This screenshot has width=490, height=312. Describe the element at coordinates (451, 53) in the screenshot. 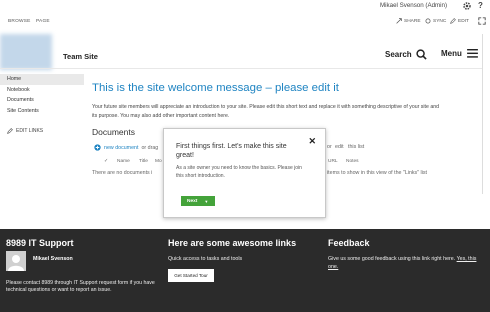

I see `menu-label: Menu` at that location.